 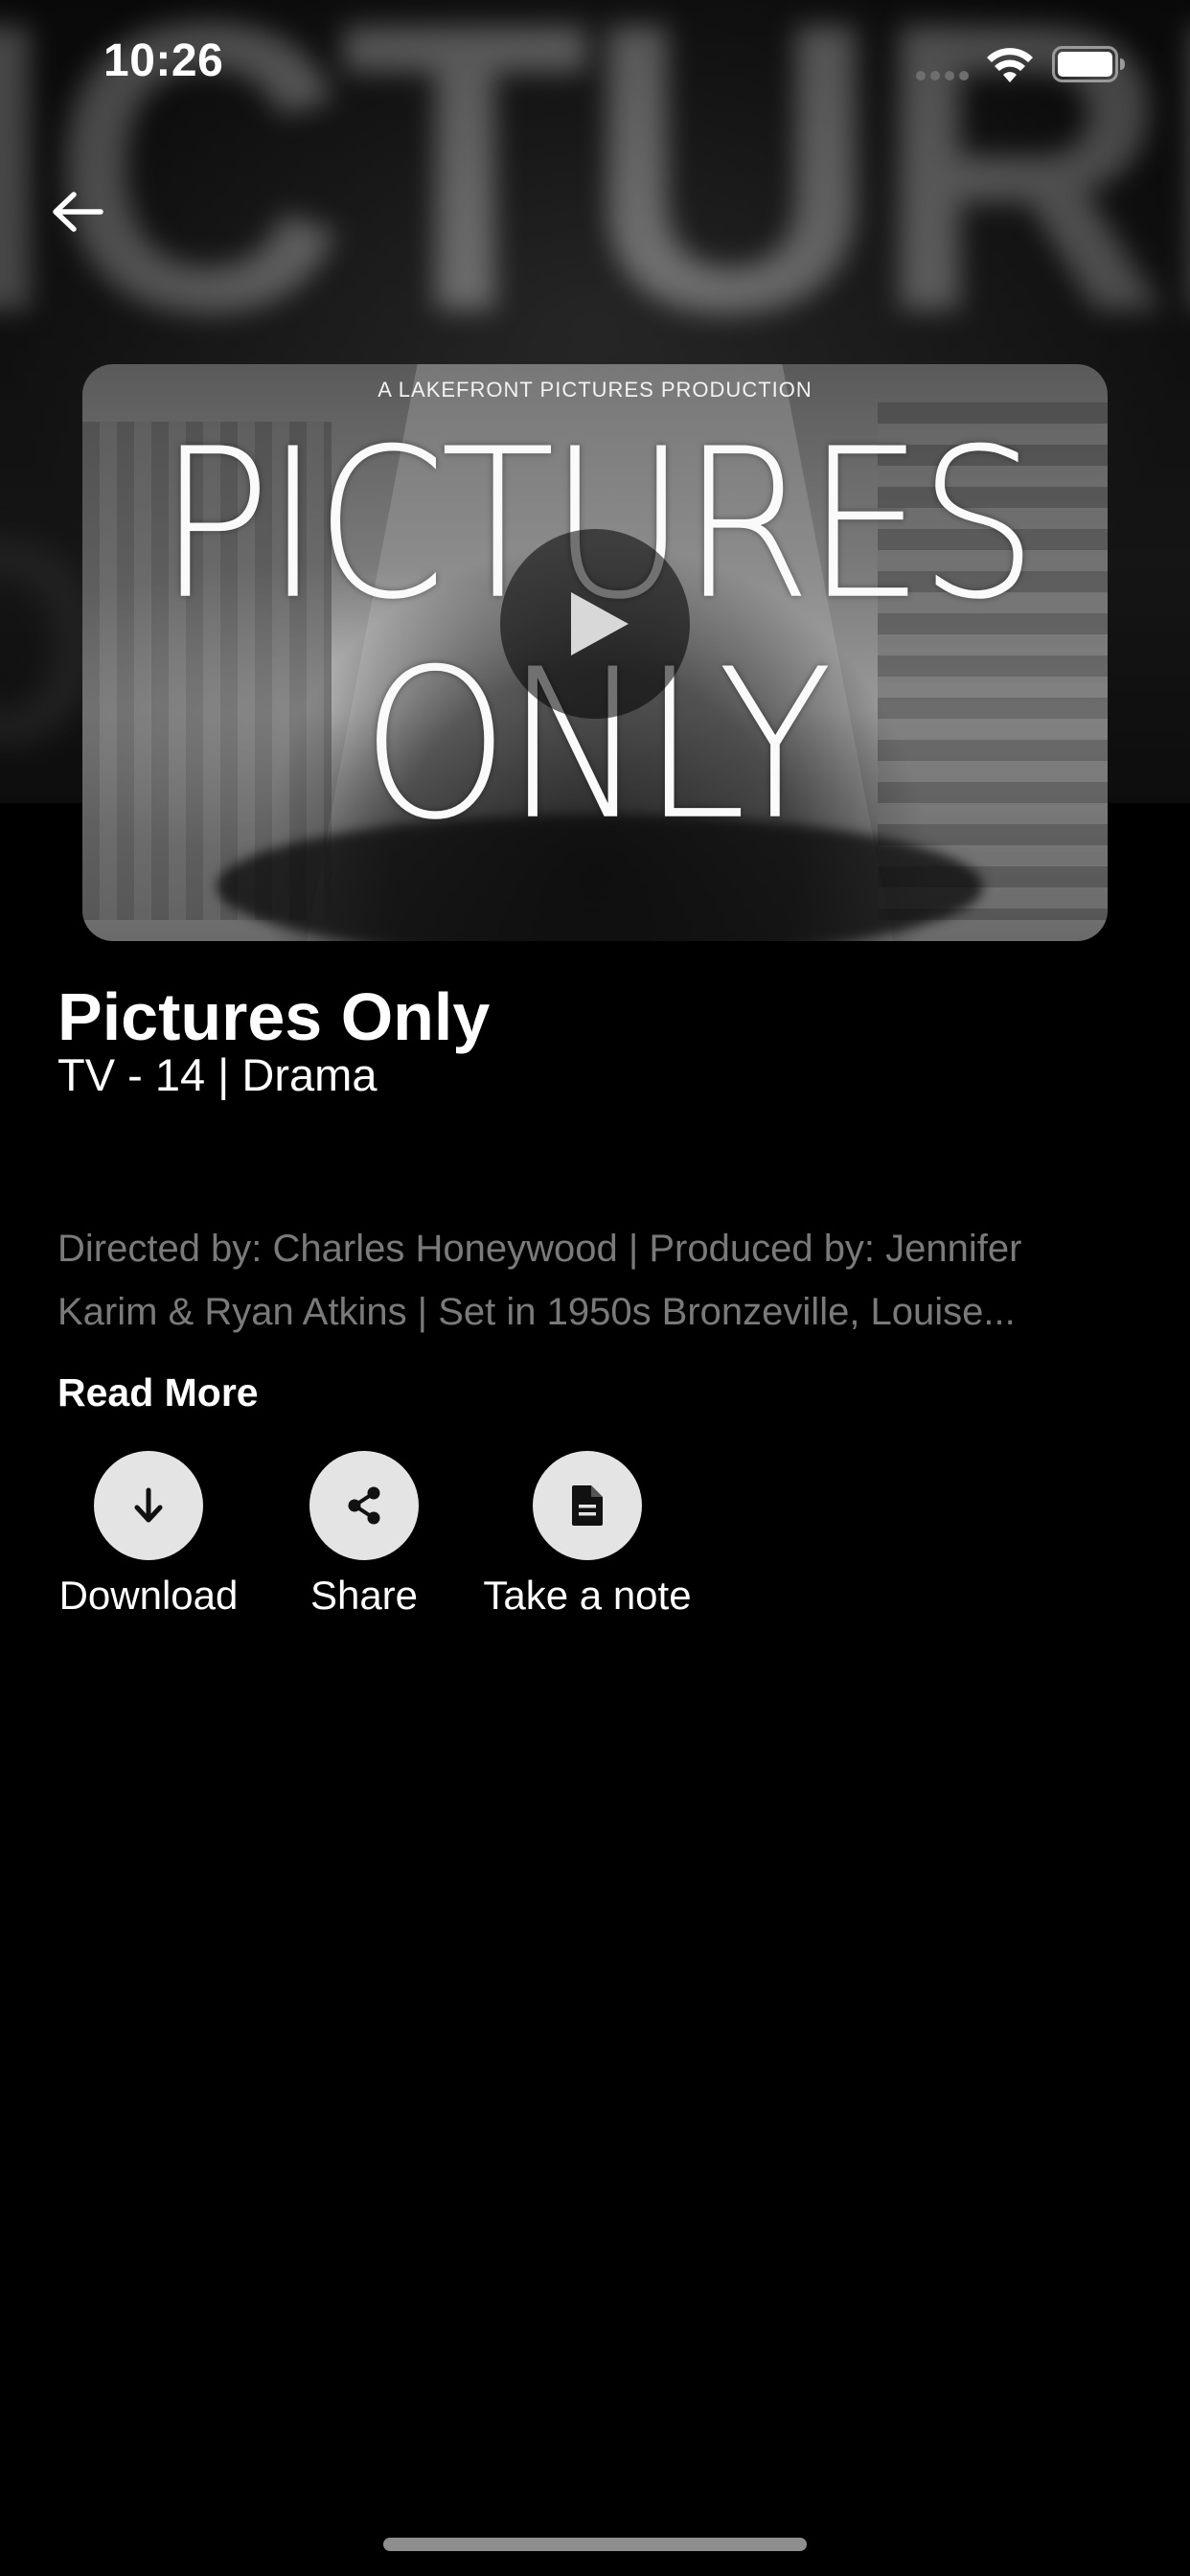 What do you see at coordinates (600, 624) in the screenshot?
I see `play-icon` at bounding box center [600, 624].